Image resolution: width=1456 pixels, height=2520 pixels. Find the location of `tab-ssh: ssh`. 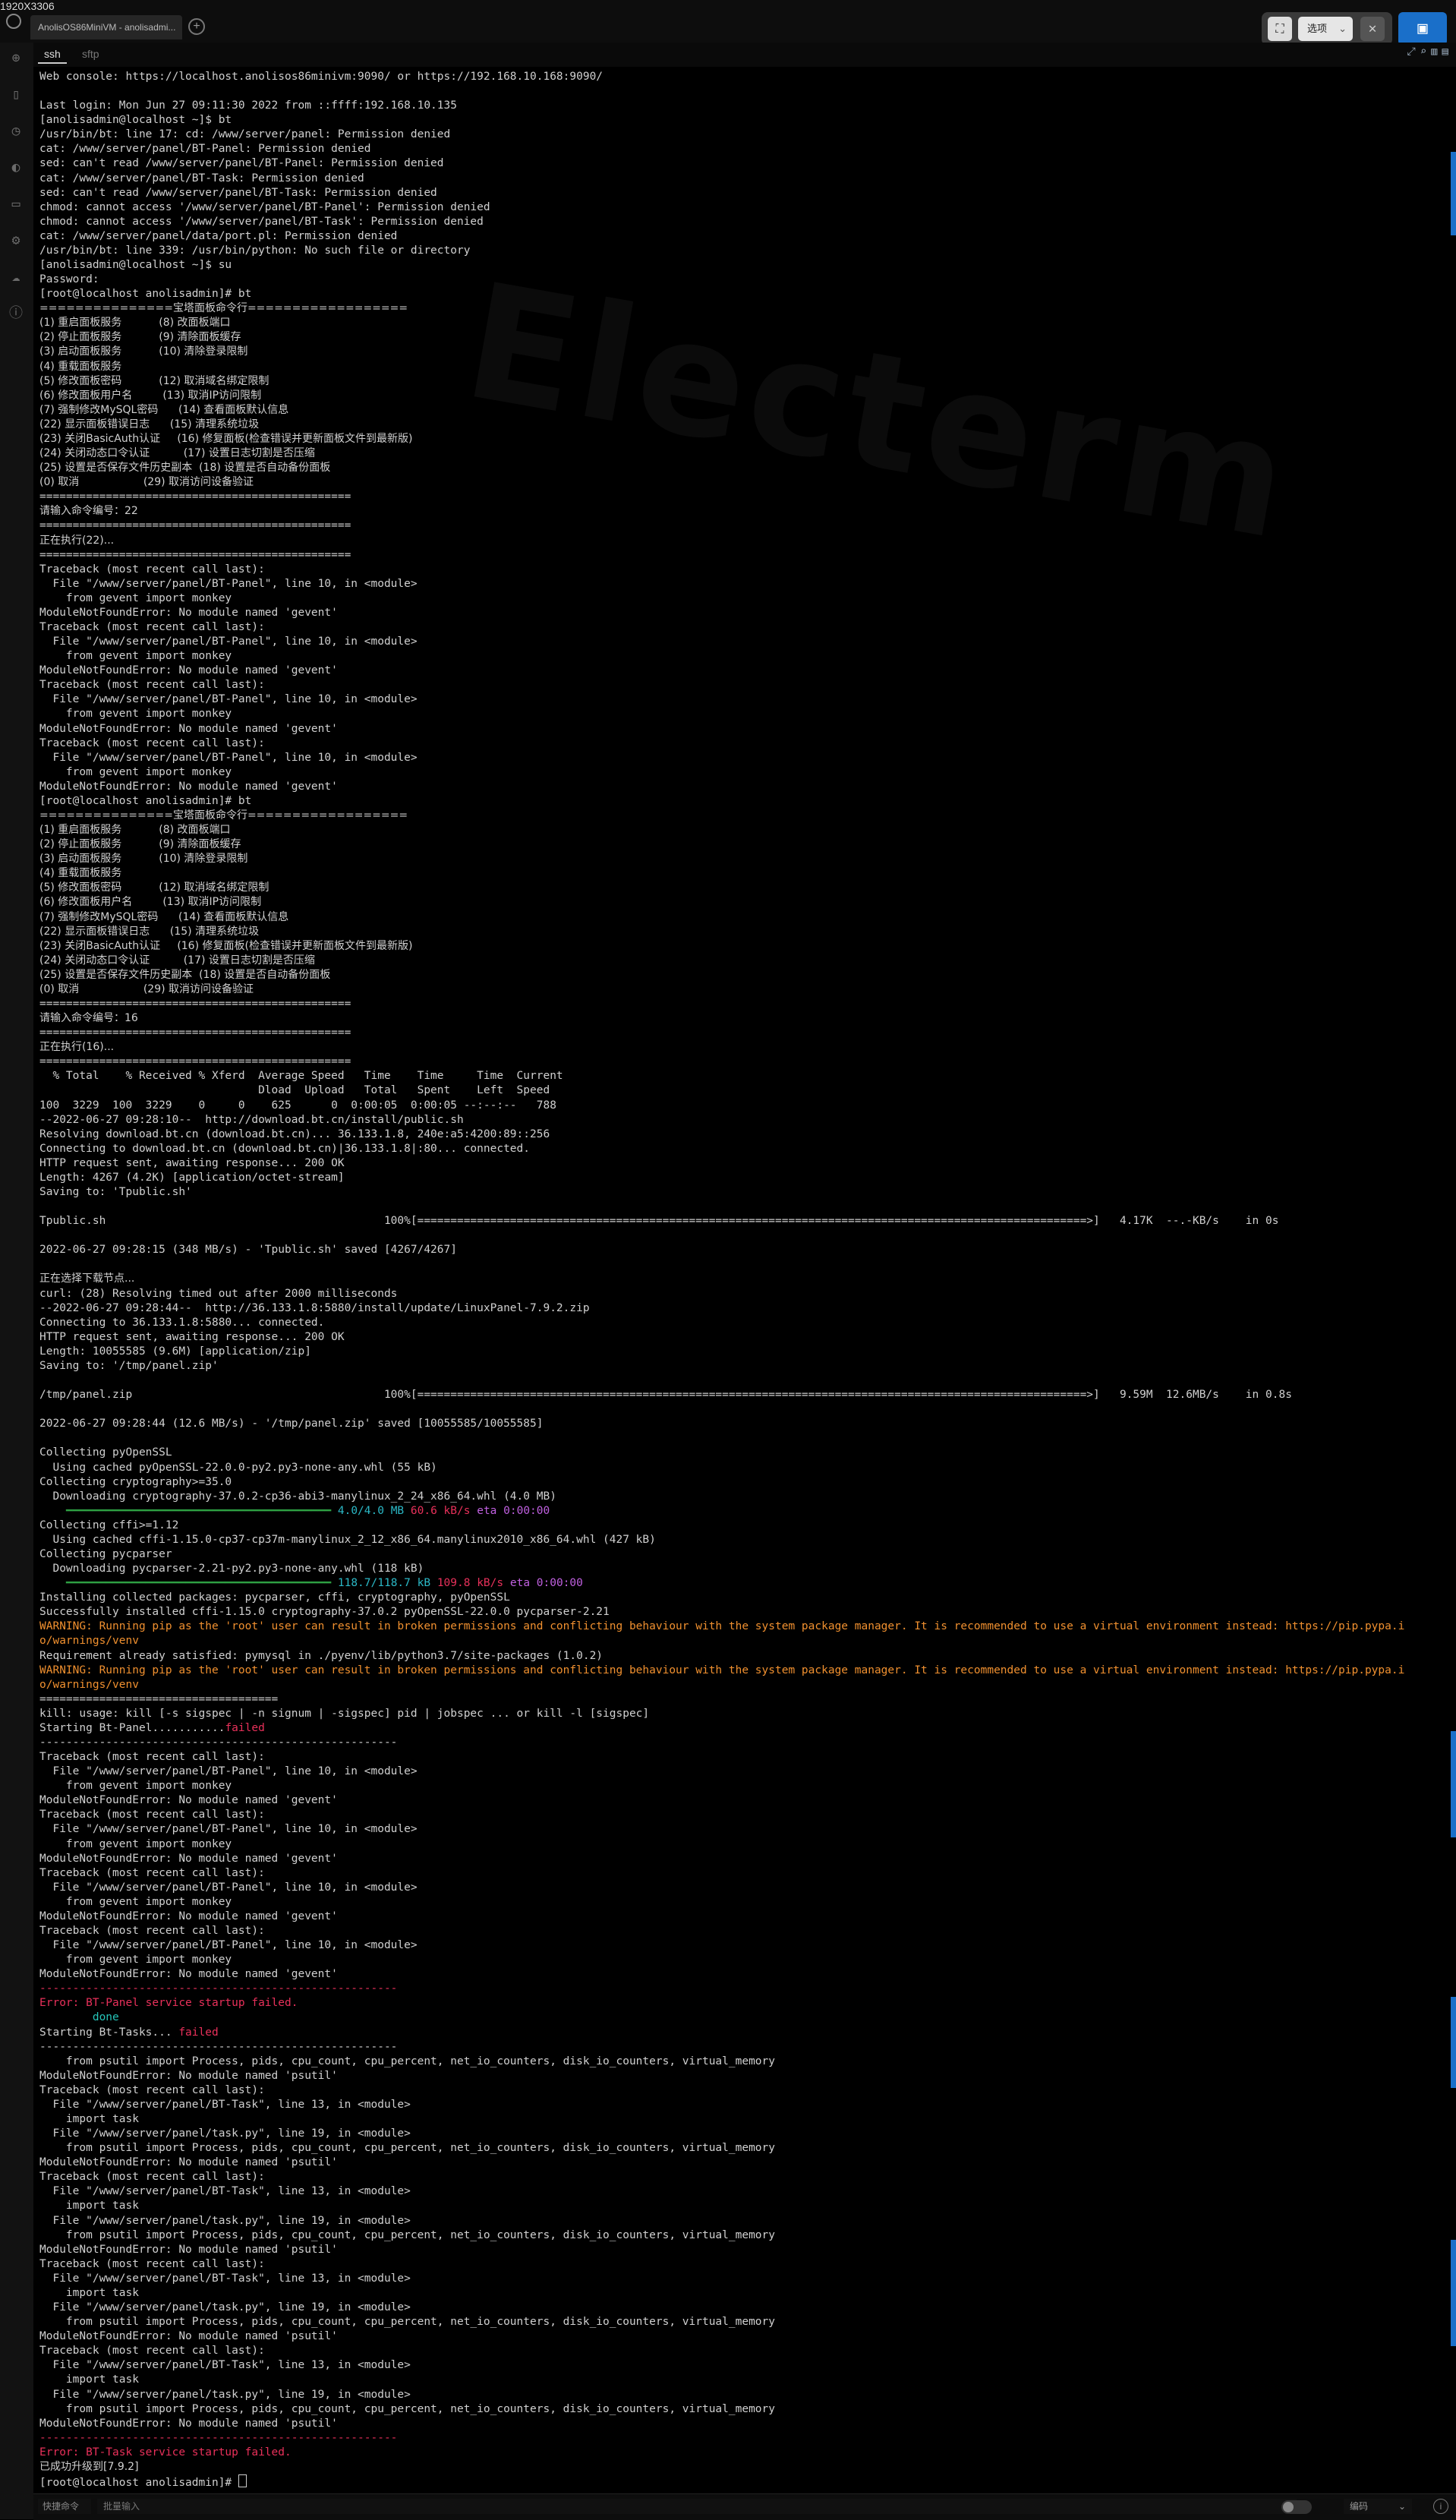

tab-ssh: ssh is located at coordinates (52, 55).